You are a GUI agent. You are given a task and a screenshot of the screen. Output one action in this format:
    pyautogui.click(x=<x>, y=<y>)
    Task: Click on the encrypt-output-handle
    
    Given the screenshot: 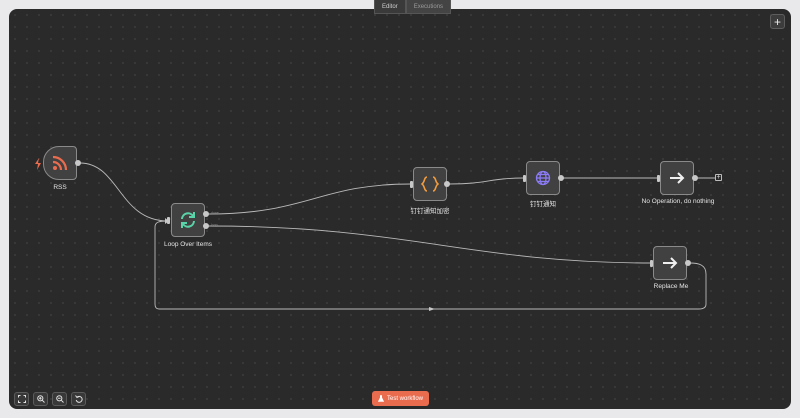 What is the action you would take?
    pyautogui.click(x=447, y=184)
    